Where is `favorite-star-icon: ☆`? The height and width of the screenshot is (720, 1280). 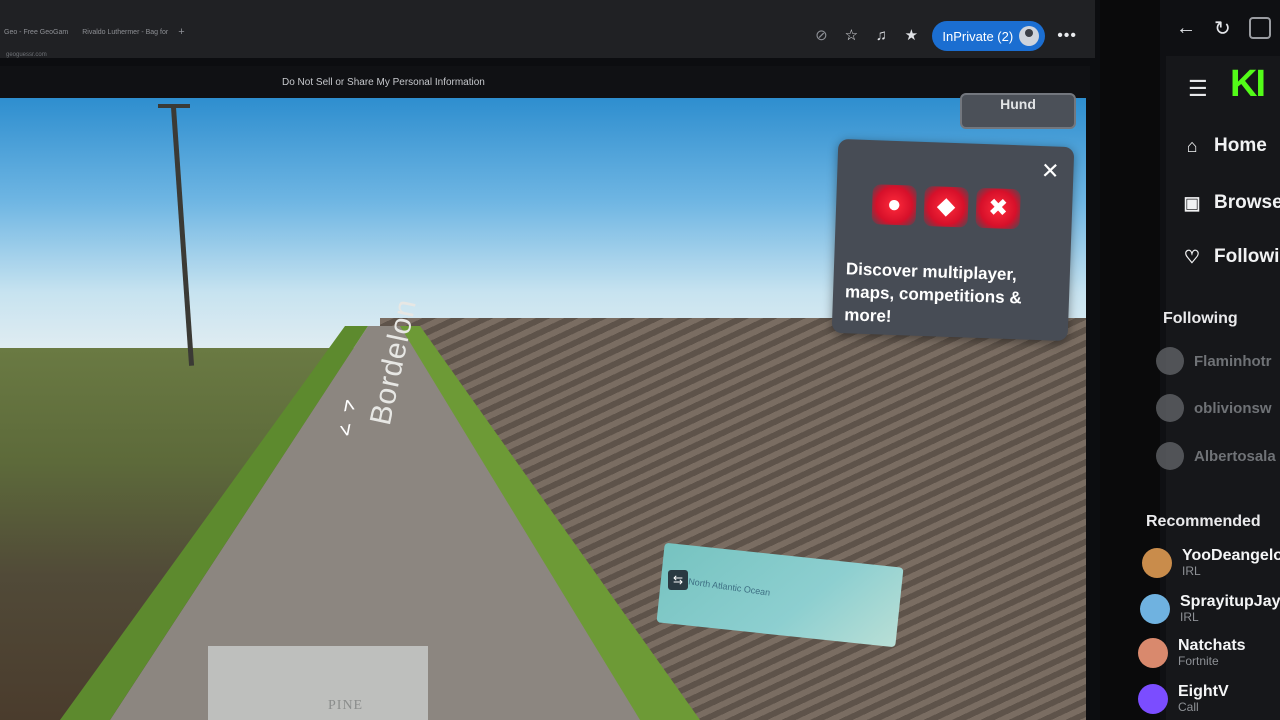
favorite-star-icon: ☆ is located at coordinates (851, 36).